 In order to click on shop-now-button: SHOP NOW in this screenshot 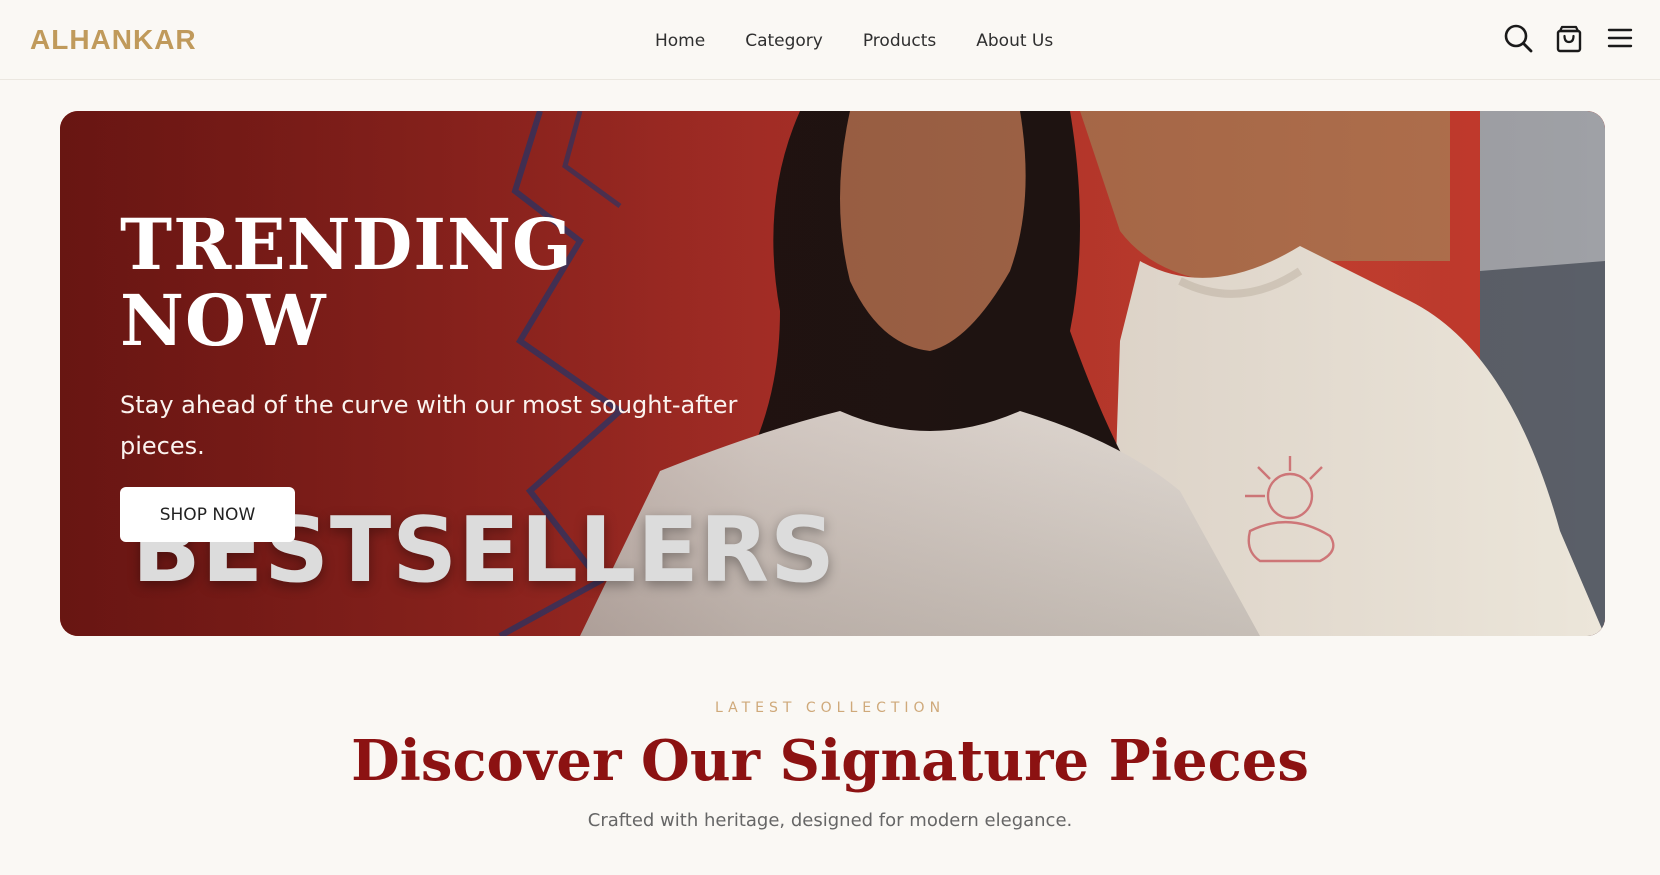, I will do `click(207, 514)`.